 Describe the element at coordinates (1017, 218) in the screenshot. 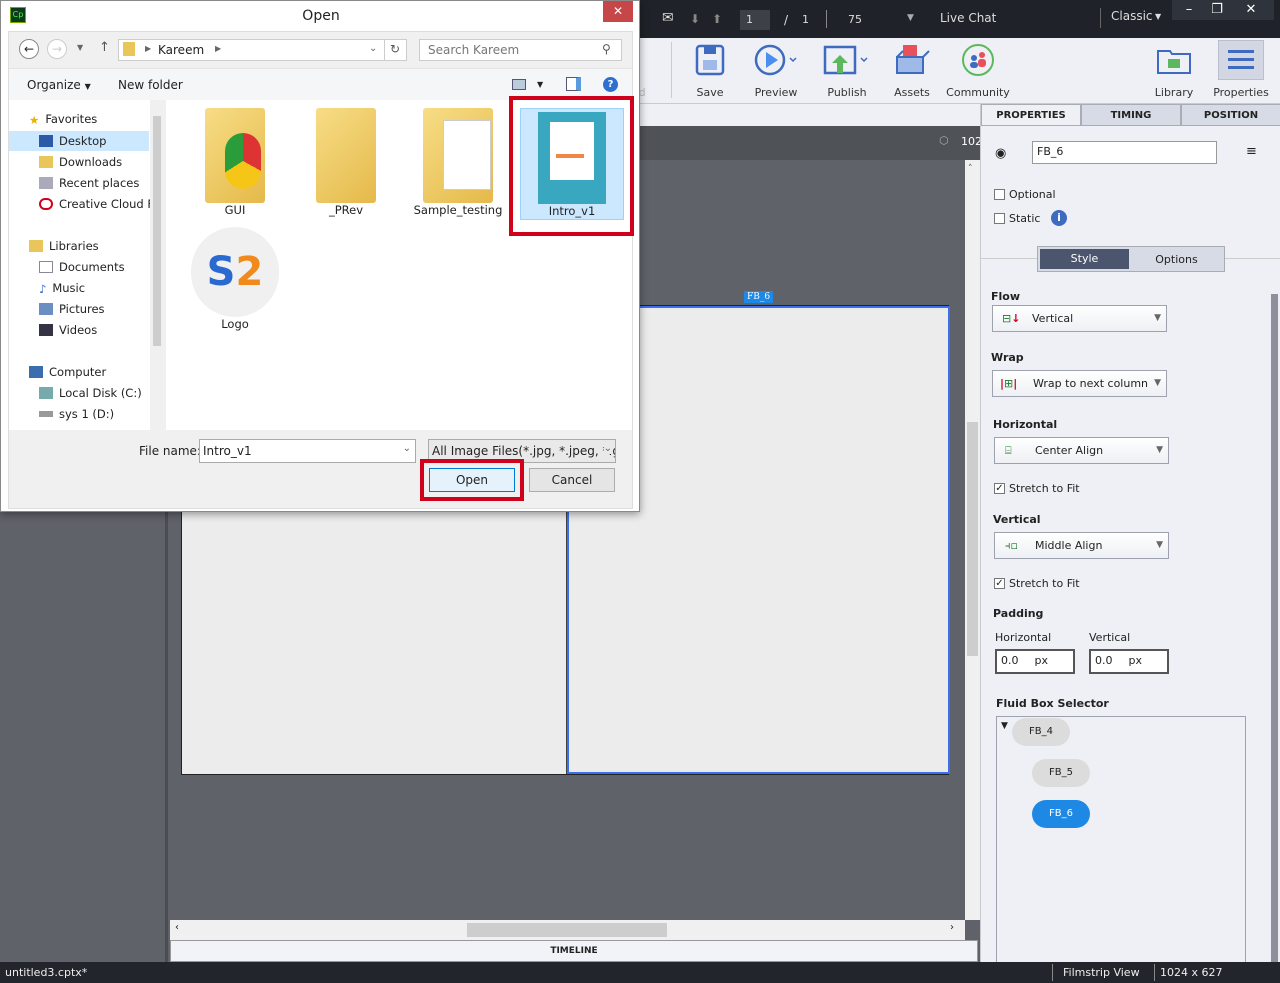

I see `static-checkbox: Static` at that location.